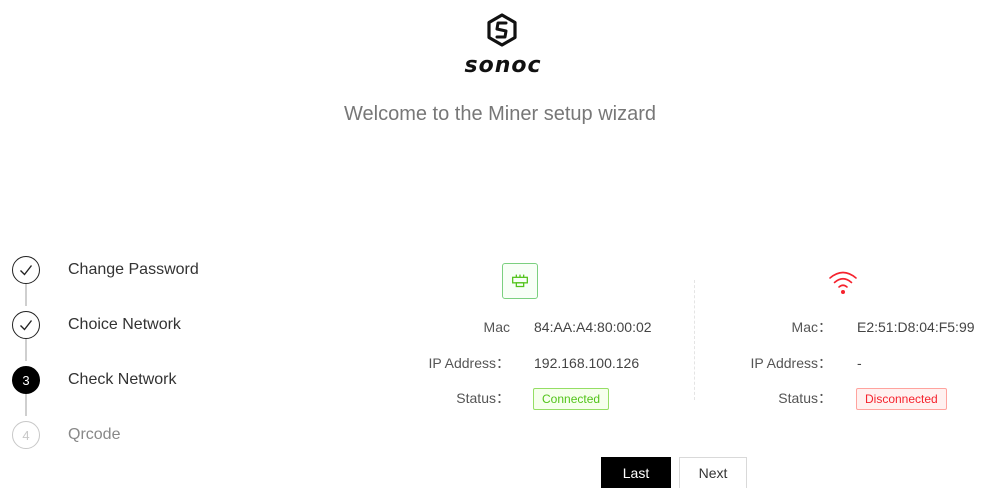 This screenshot has width=994, height=488. What do you see at coordinates (503, 65) in the screenshot?
I see `brand-name: sonoc` at bounding box center [503, 65].